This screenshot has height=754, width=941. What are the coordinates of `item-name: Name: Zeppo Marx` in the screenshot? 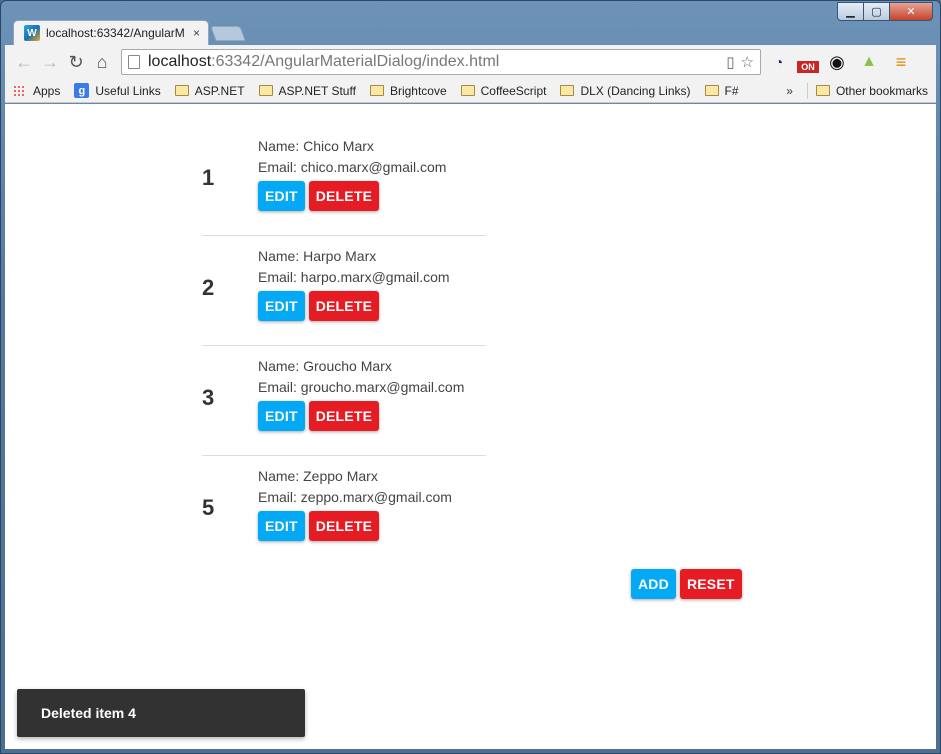 It's located at (318, 476).